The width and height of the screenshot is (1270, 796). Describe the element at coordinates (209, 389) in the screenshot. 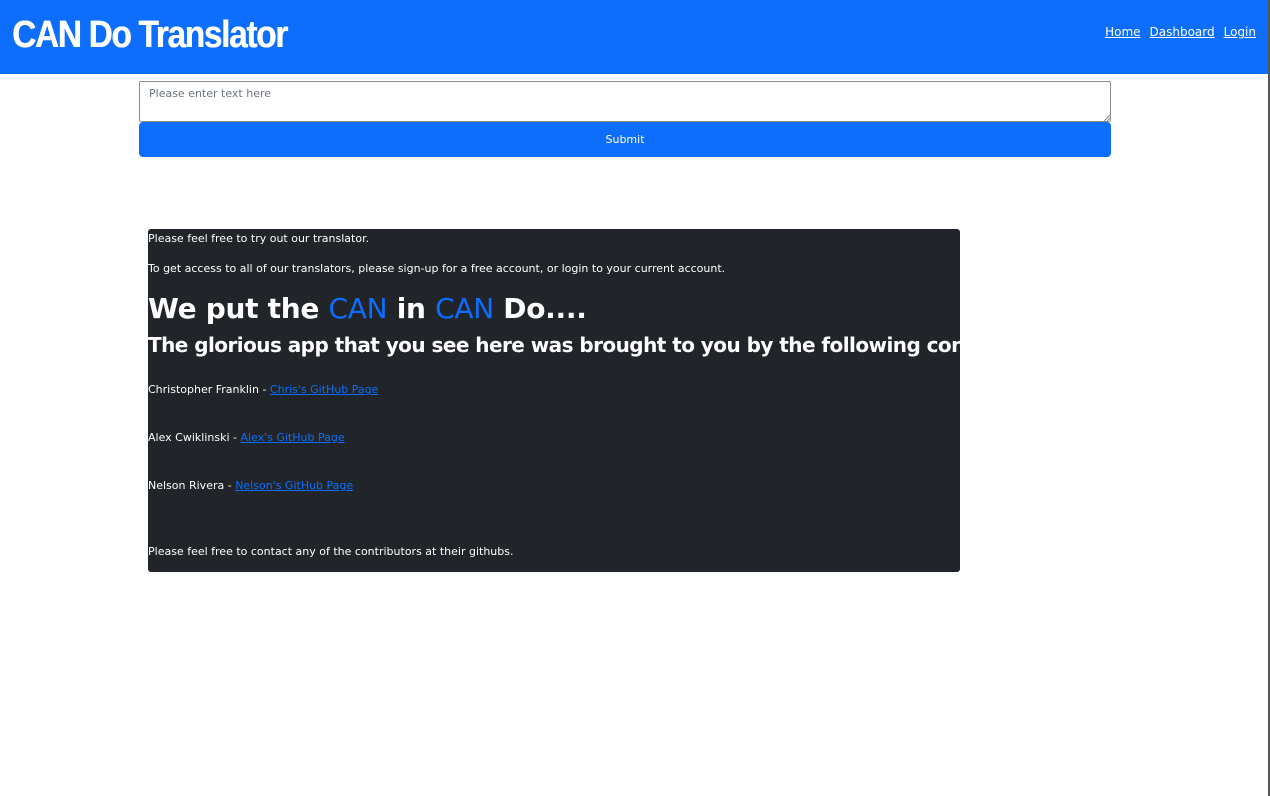

I see `contributor-name: Christopher Franklin -` at that location.